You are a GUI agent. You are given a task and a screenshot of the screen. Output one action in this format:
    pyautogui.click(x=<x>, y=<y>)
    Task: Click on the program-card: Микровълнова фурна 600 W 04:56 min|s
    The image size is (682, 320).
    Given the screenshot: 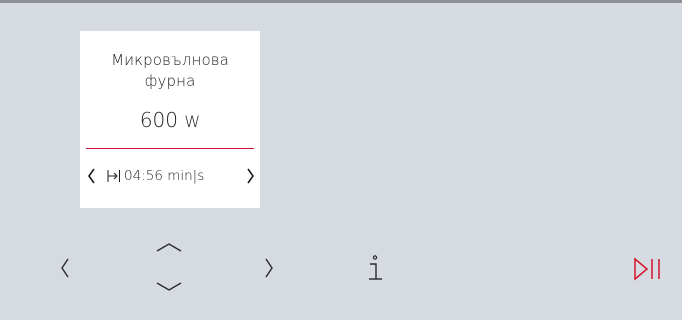 What is the action you would take?
    pyautogui.click(x=170, y=119)
    